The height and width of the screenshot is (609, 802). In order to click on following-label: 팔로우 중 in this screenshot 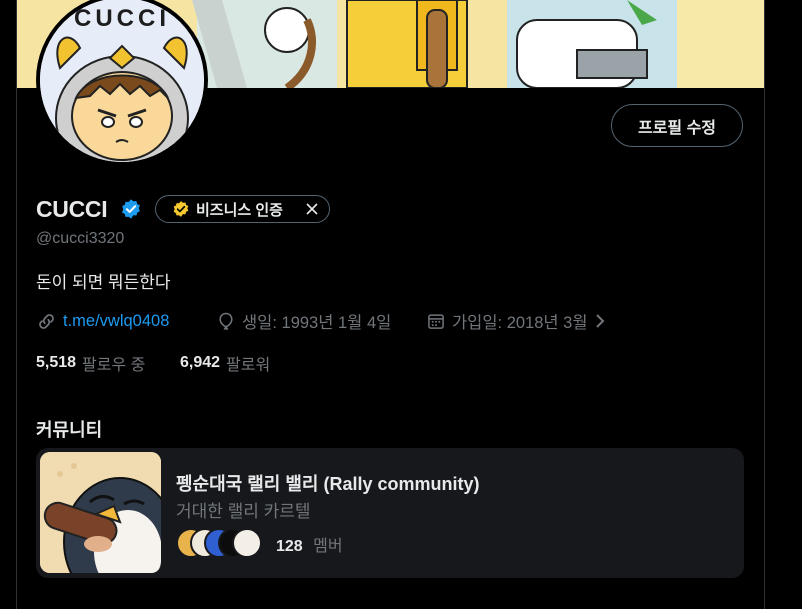, I will do `click(114, 365)`.